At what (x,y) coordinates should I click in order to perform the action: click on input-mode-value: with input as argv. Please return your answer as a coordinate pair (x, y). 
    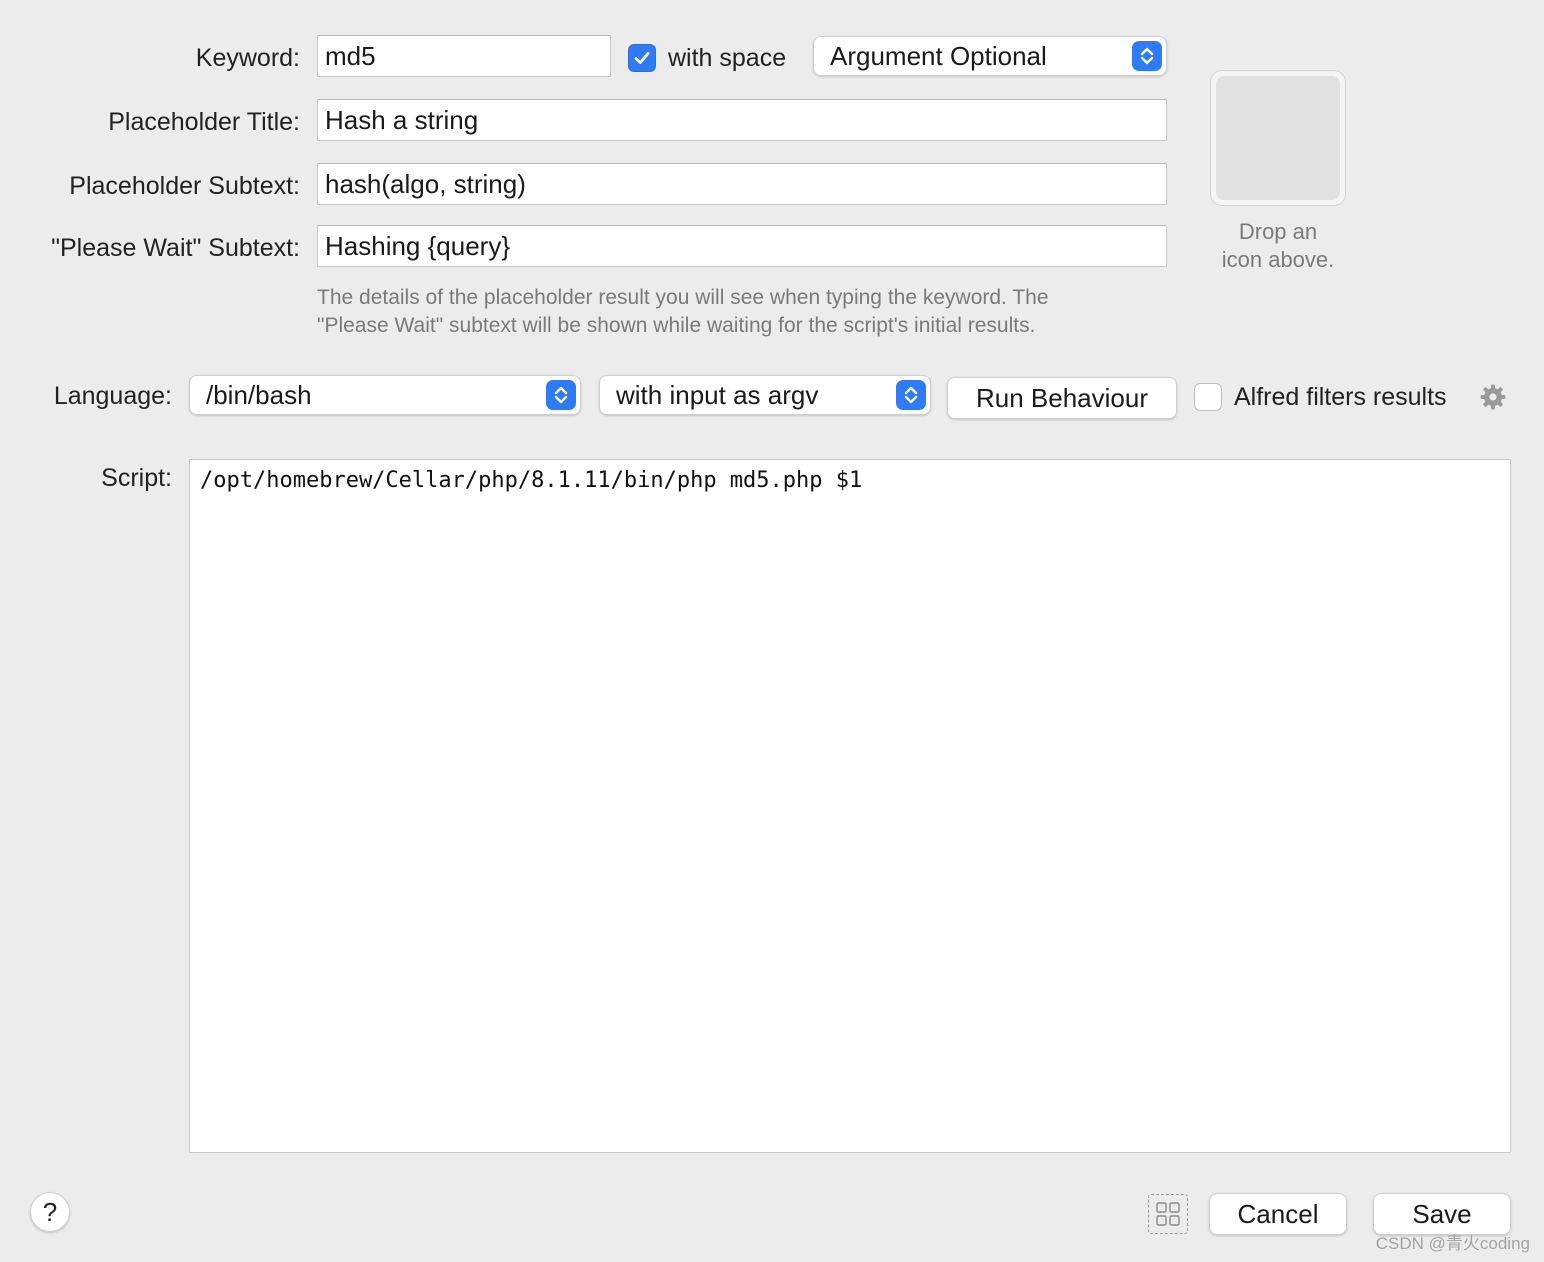
    Looking at the image, I should click on (717, 394).